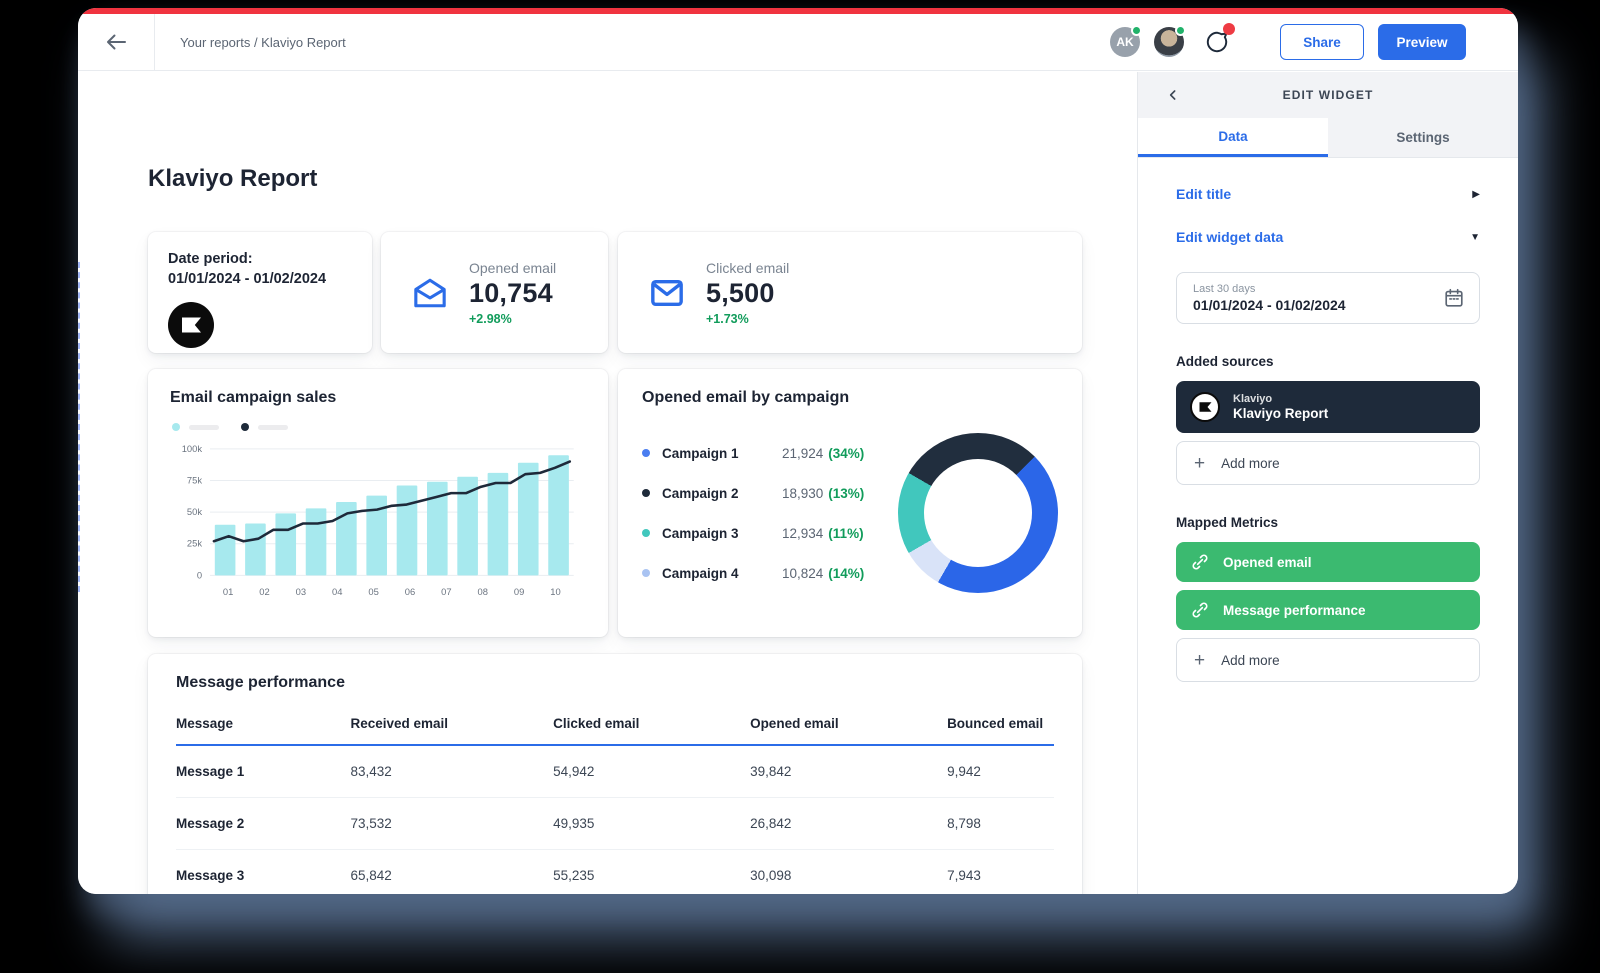  What do you see at coordinates (192, 448) in the screenshot?
I see `svg-text: 100k` at bounding box center [192, 448].